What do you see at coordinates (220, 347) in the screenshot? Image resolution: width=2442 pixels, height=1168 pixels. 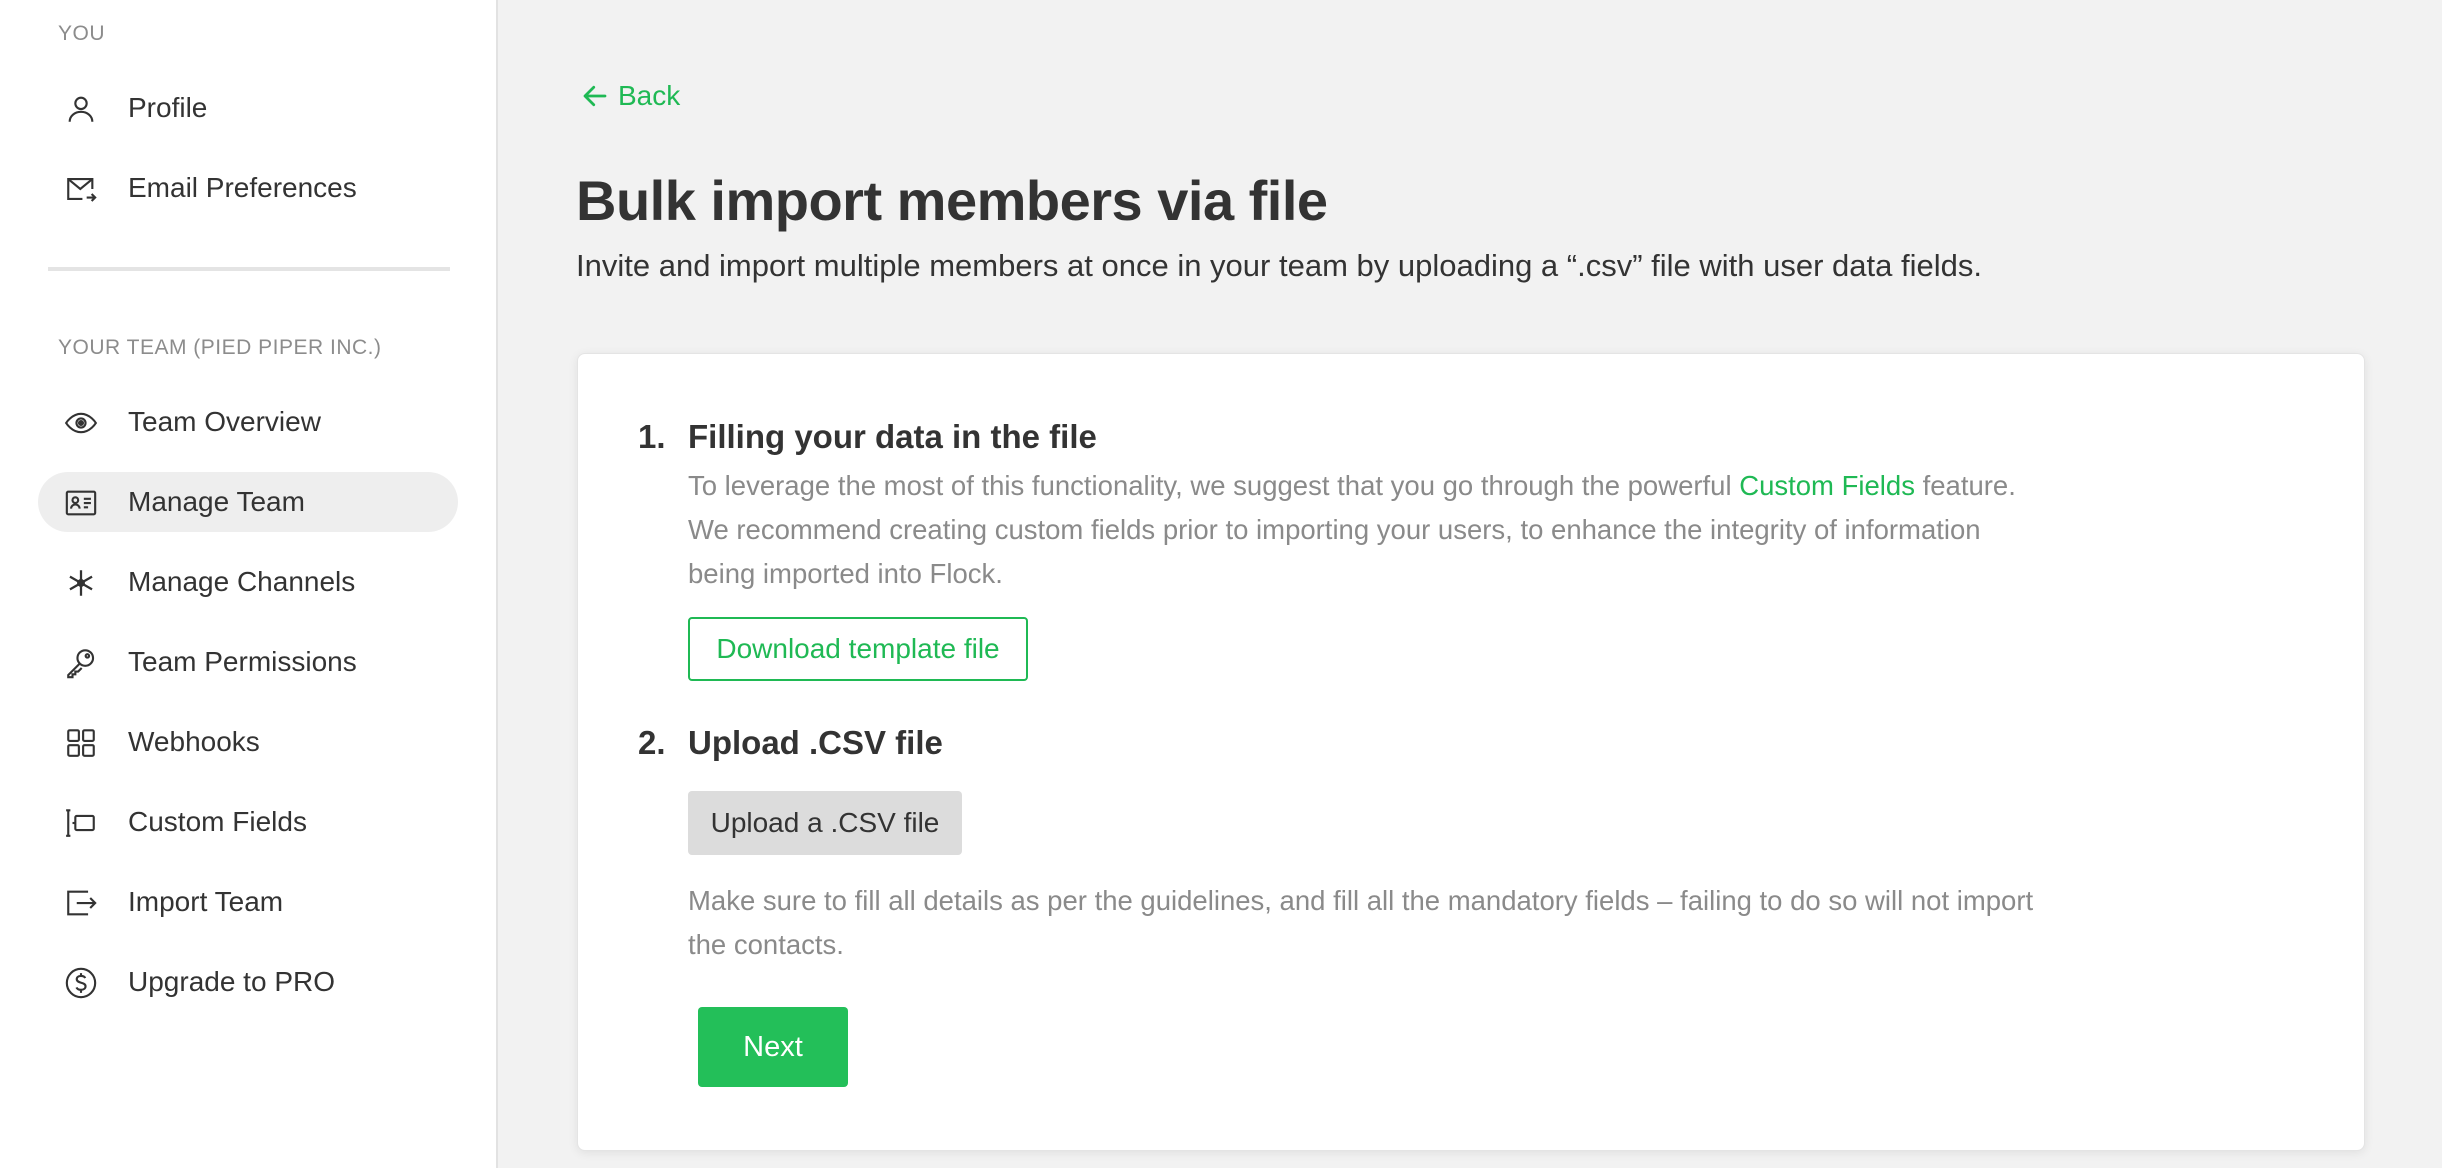 I see `team-section-label: YOUR TEAM (PIED PIPER INC.)` at bounding box center [220, 347].